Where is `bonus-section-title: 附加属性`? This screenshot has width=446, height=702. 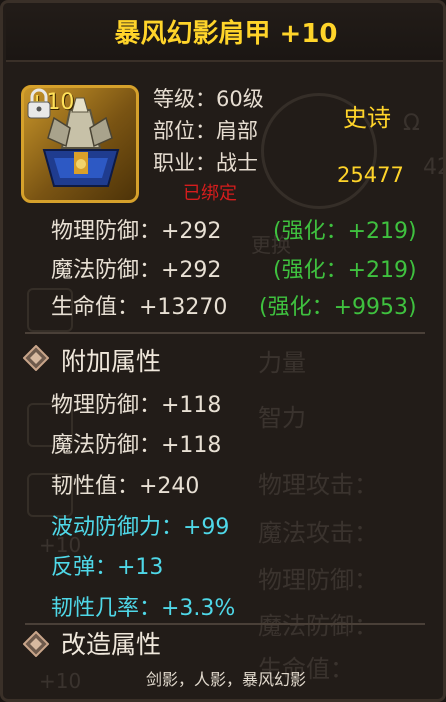 bonus-section-title: 附加属性 is located at coordinates (111, 361).